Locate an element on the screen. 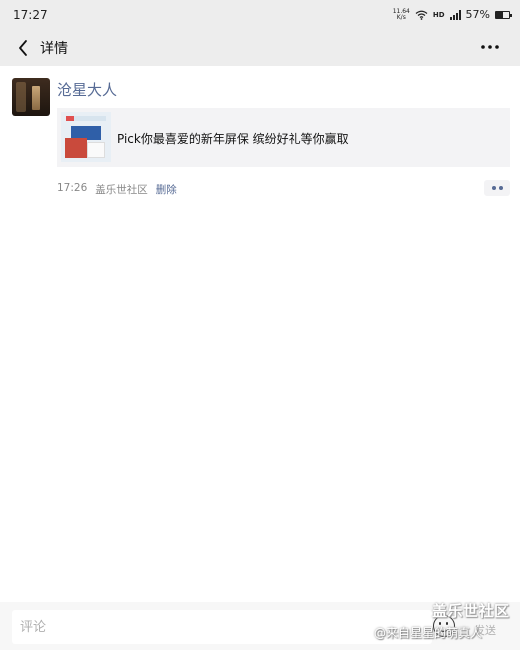  post-meta: 17:26 盖乐世社区 删除 is located at coordinates (117, 189).